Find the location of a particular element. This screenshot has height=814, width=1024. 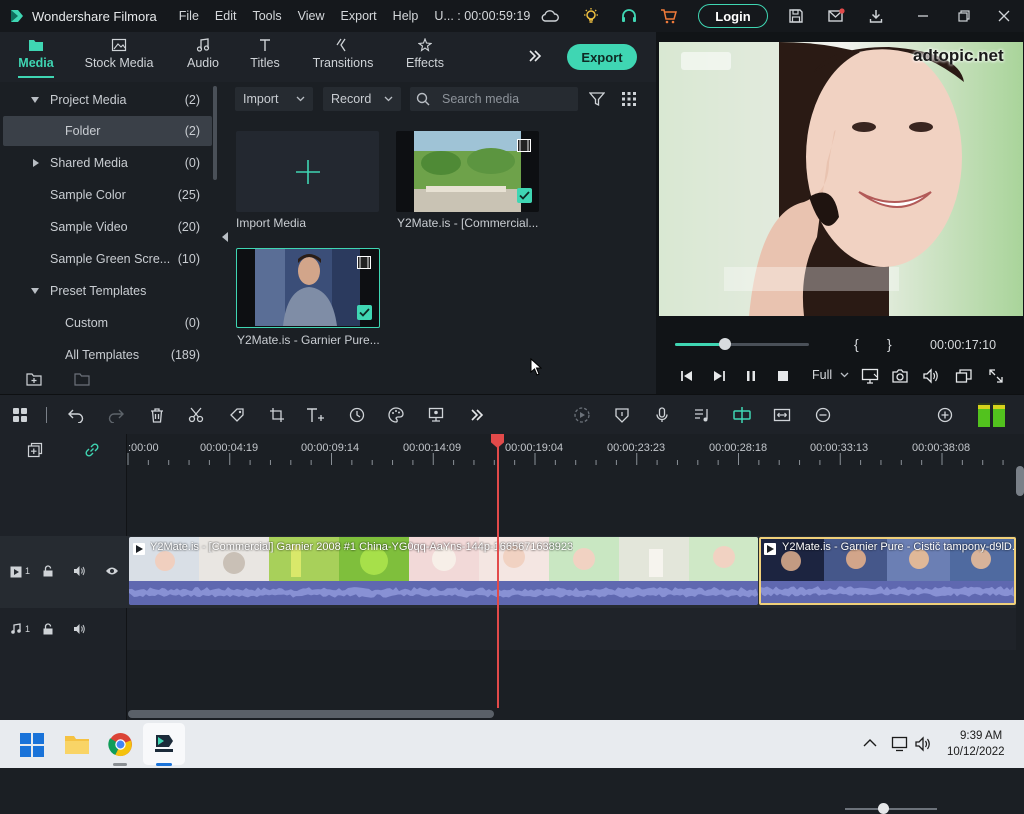

render-preview-icon is located at coordinates (582, 415).